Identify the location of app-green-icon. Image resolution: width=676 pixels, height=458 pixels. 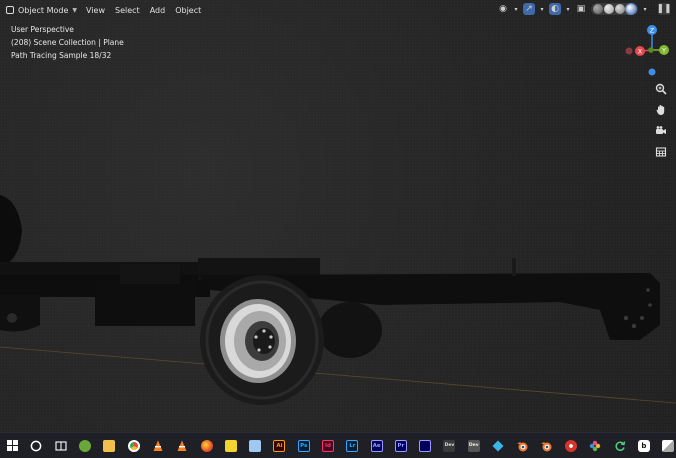
(85, 445).